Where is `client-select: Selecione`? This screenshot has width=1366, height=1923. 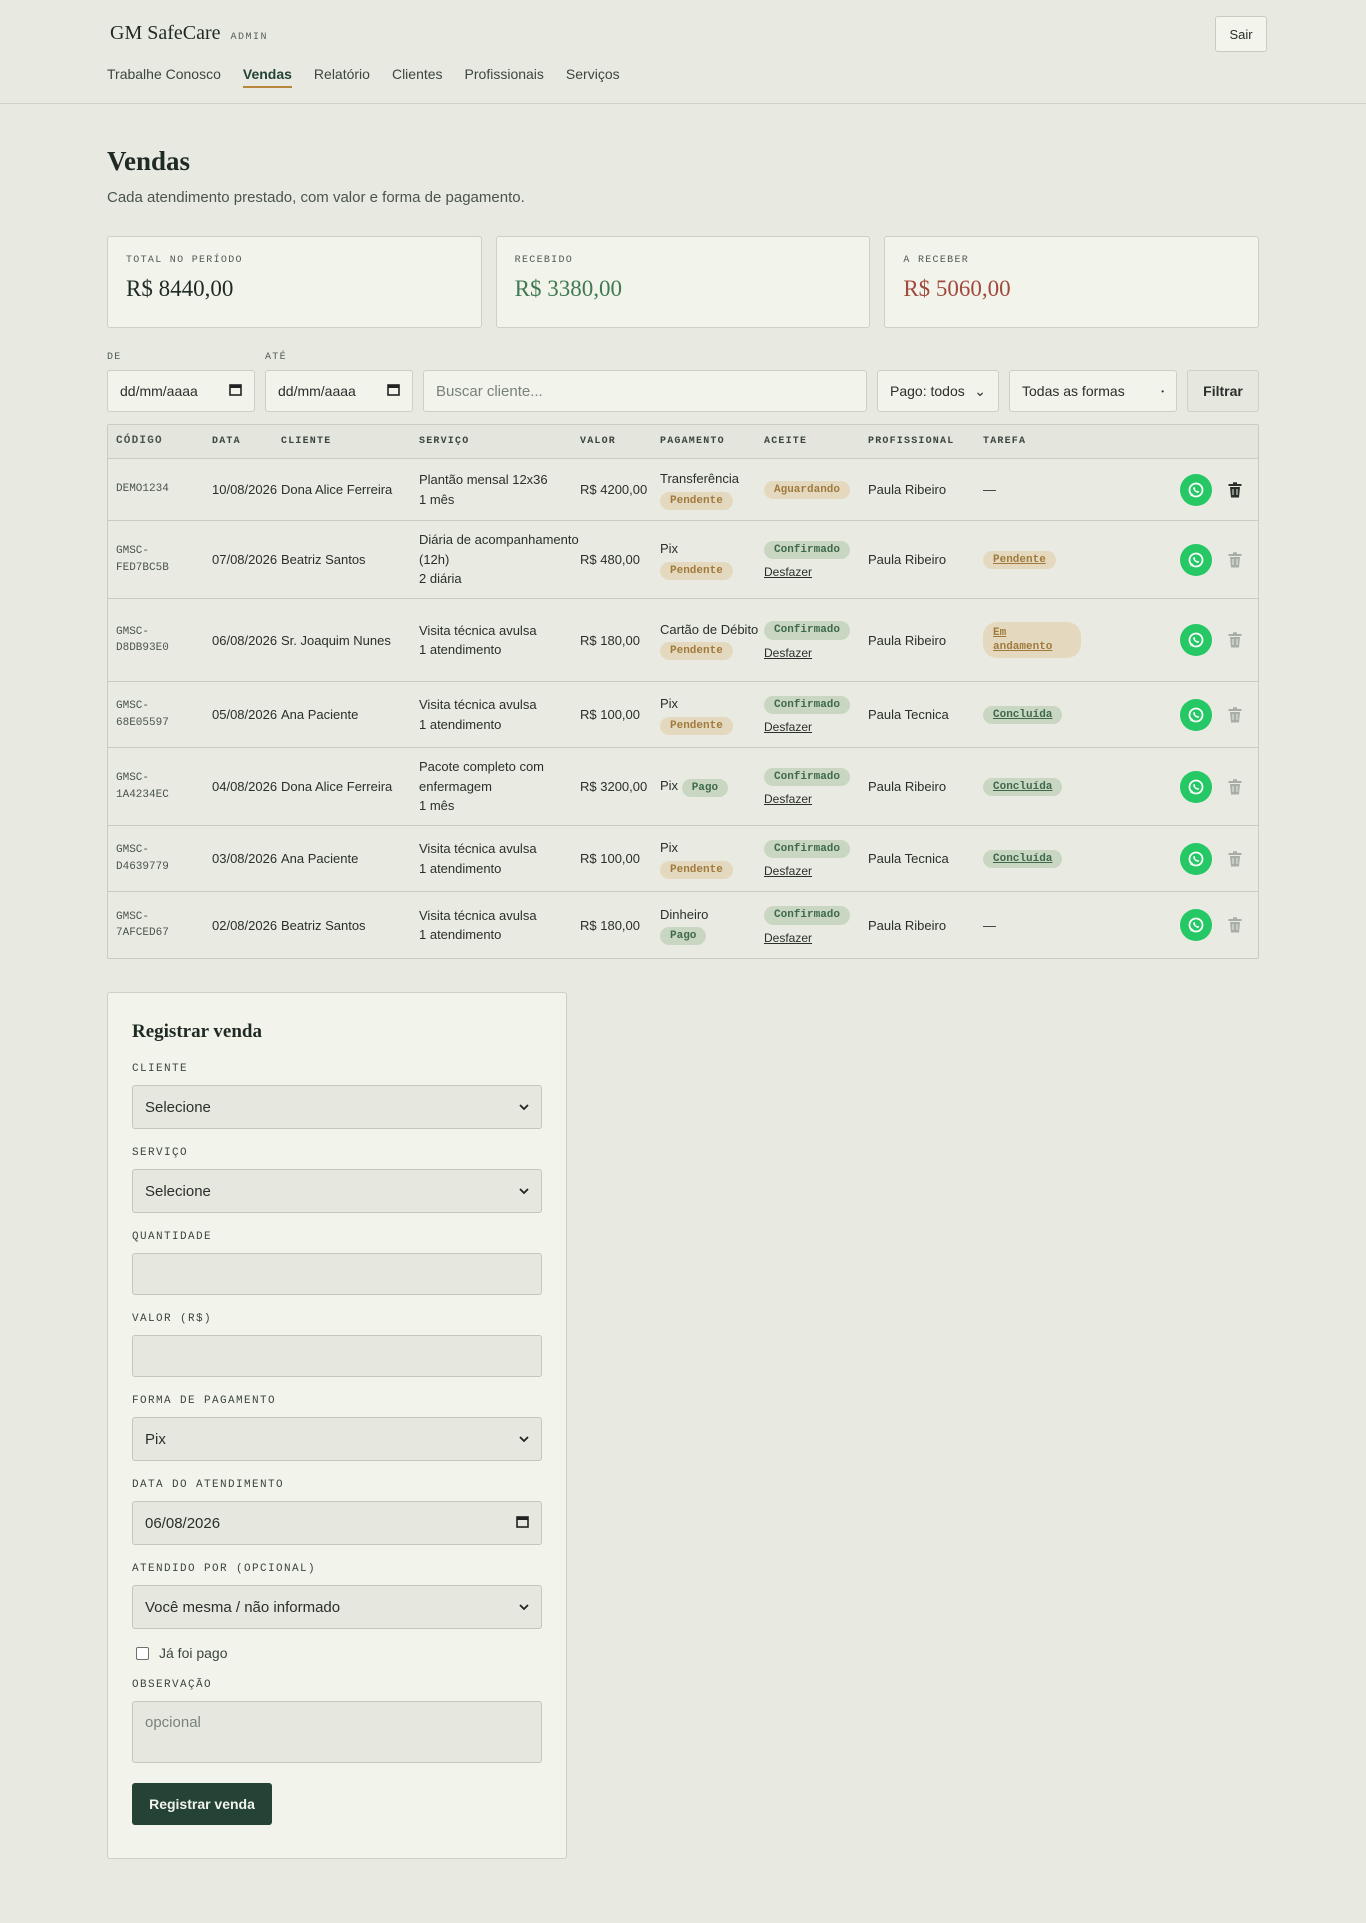
client-select: Selecione is located at coordinates (337, 1107).